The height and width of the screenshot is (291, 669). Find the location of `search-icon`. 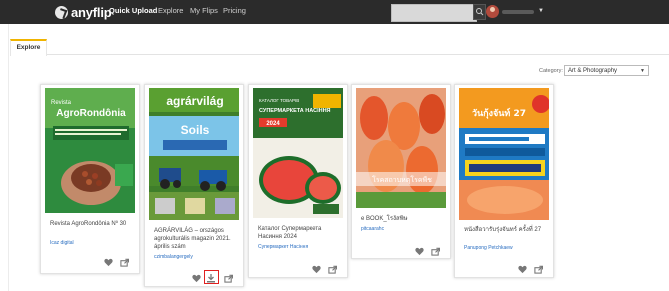

search-icon is located at coordinates (480, 12).